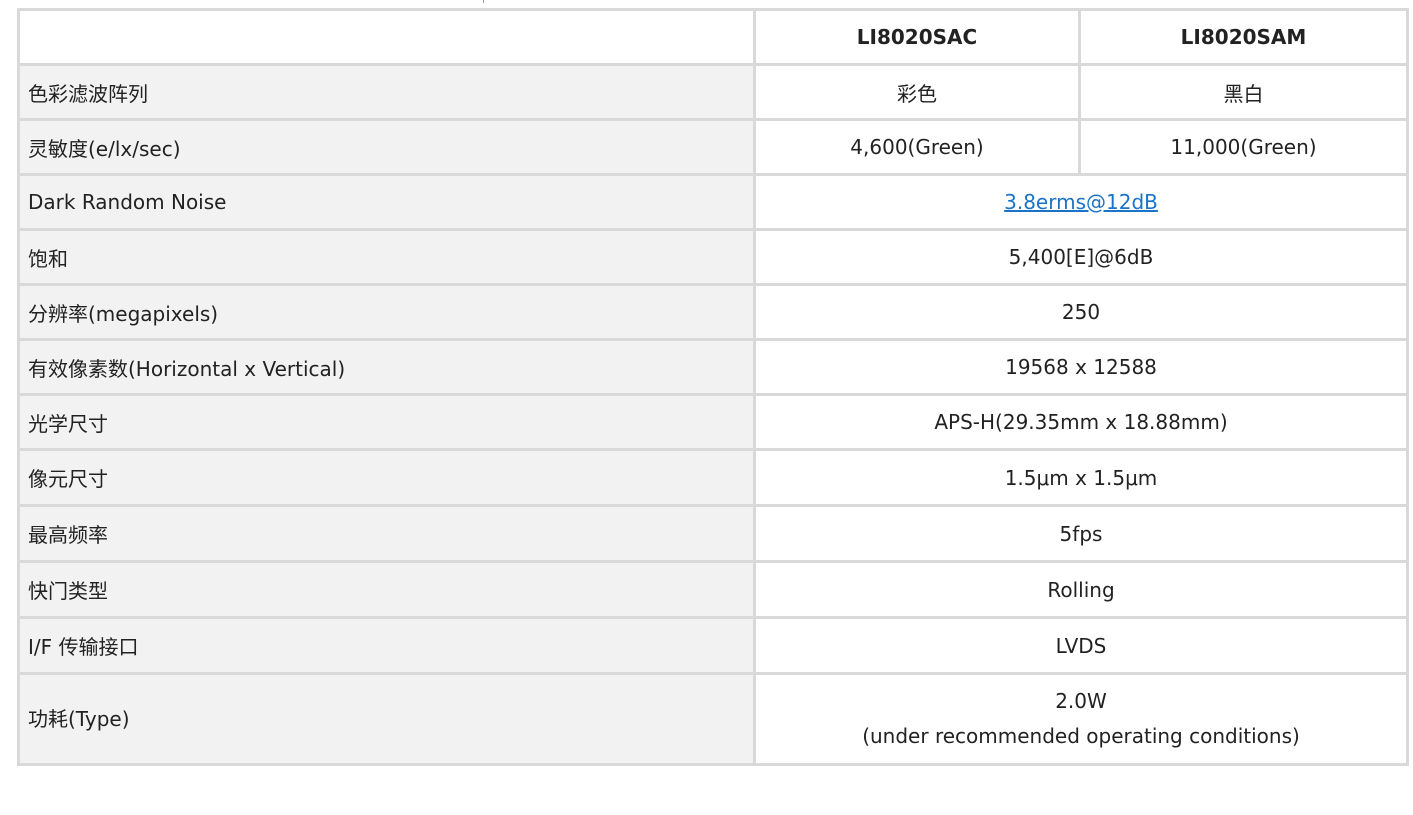 Image resolution: width=1413 pixels, height=815 pixels. Describe the element at coordinates (1081, 736) in the screenshot. I see `power-note: (under recommended operating conditions)` at that location.